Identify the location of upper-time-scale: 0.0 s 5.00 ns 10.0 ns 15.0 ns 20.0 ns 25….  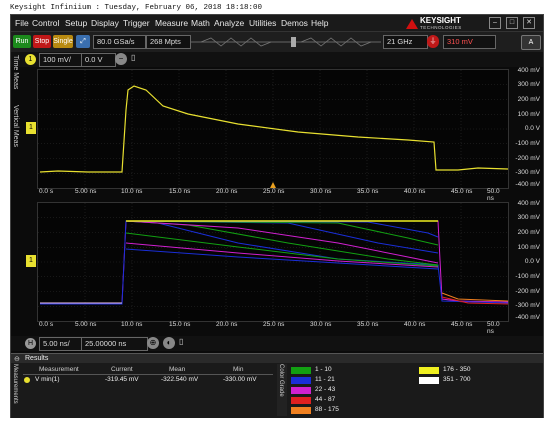
(272, 195).